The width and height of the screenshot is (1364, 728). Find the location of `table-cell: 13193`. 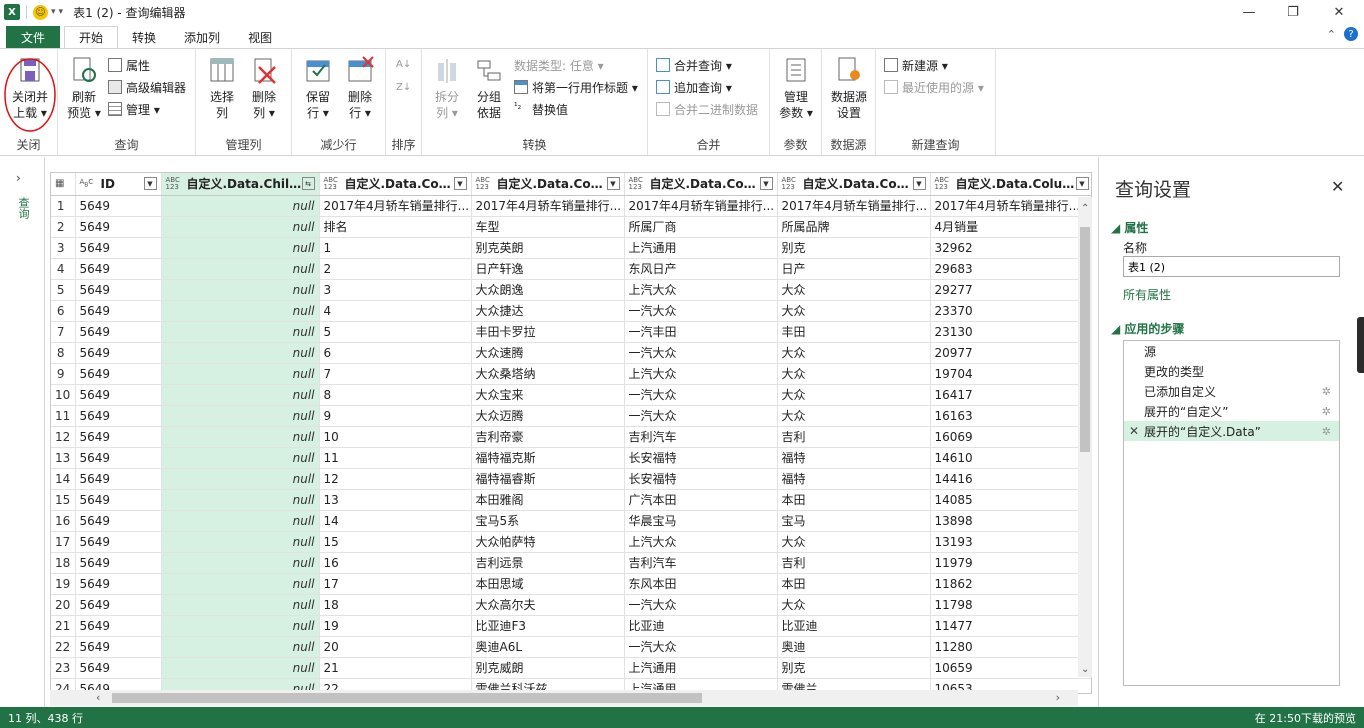

table-cell: 13193 is located at coordinates (1010, 542).